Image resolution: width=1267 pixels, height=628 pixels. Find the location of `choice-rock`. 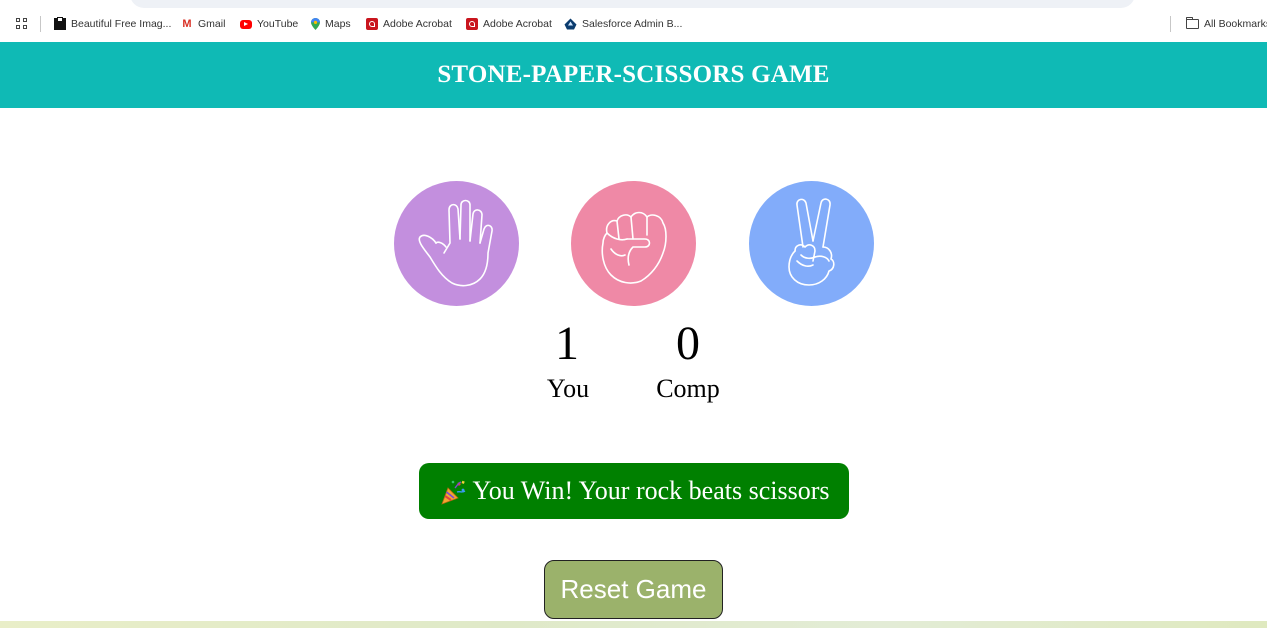

choice-rock is located at coordinates (633, 243).